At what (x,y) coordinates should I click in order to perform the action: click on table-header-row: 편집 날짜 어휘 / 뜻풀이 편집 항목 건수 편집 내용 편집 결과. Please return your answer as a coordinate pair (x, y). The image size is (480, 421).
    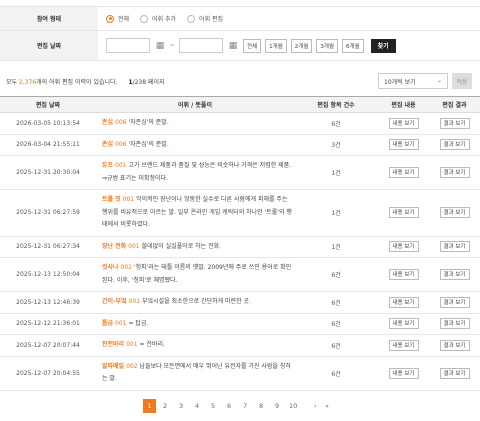
    Looking at the image, I should click on (240, 104).